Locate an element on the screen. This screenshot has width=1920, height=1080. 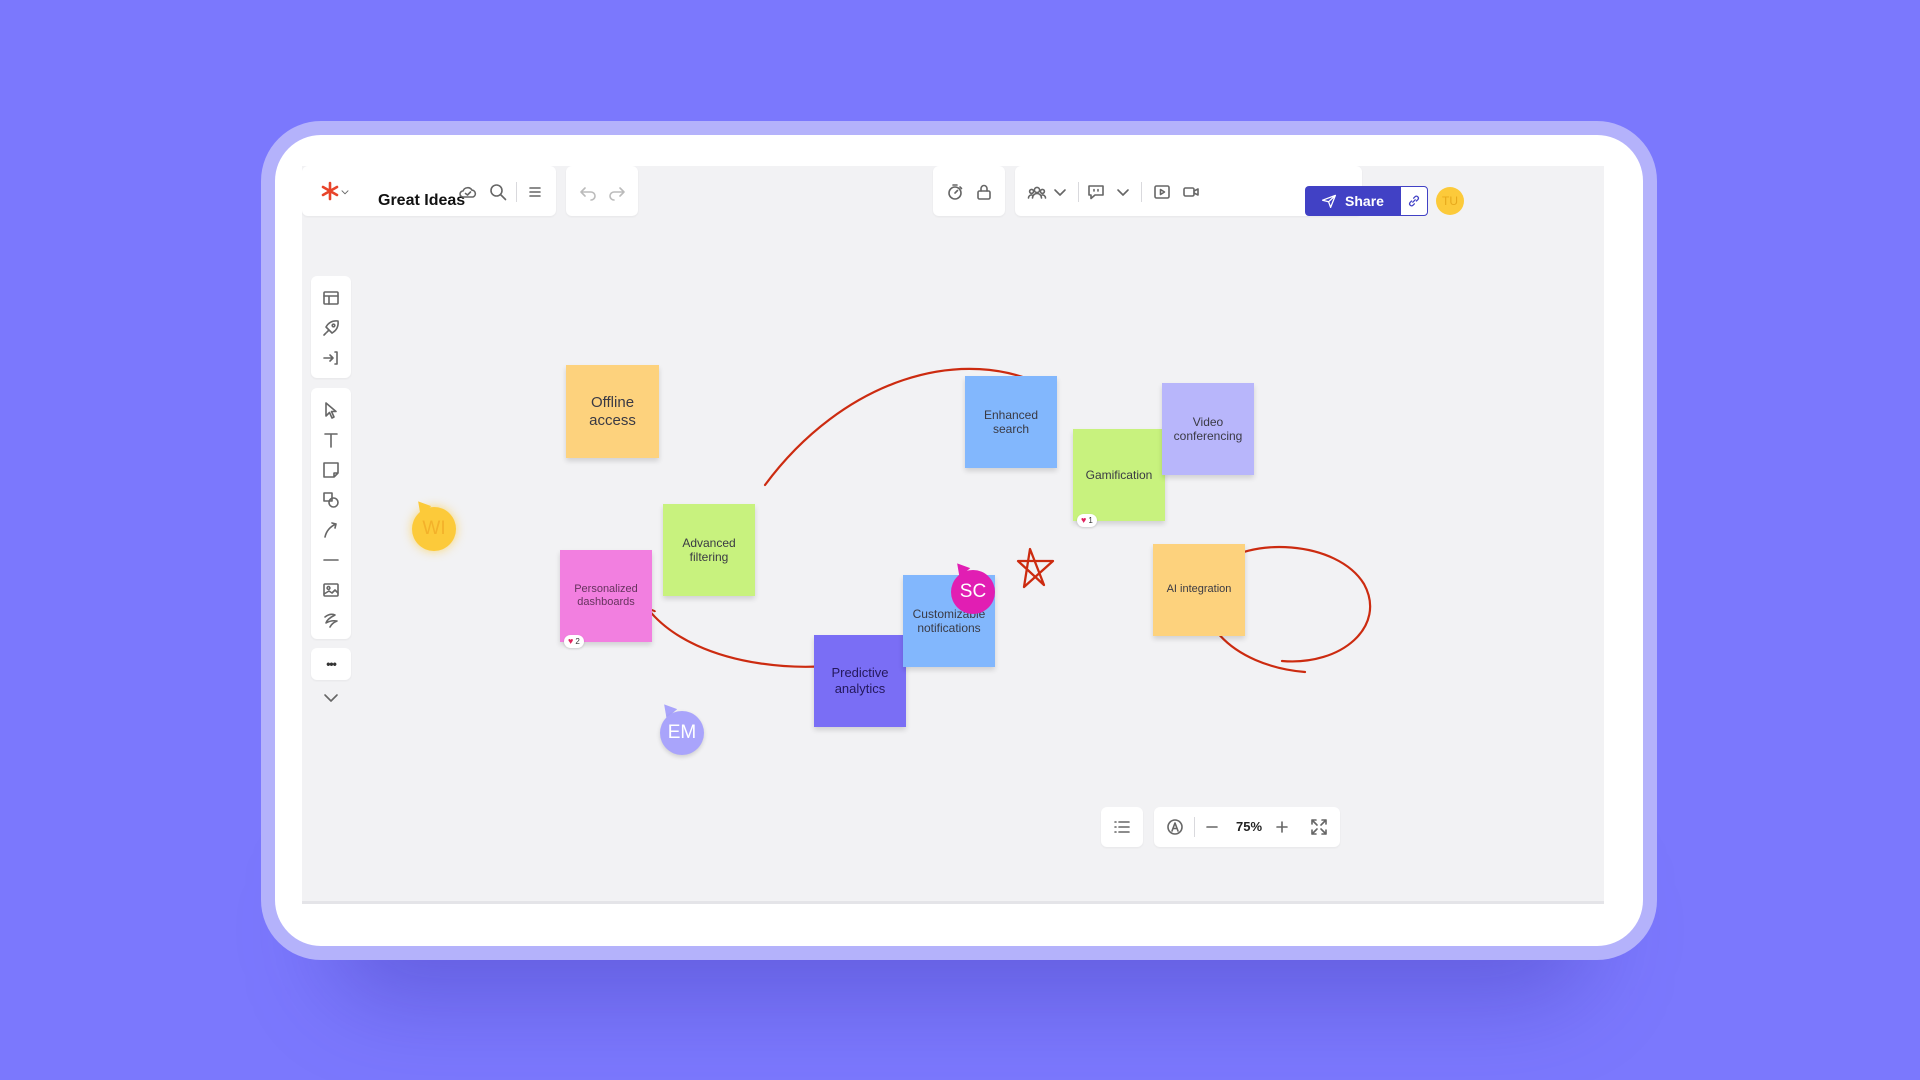
more-label: ••• is located at coordinates (331, 664).